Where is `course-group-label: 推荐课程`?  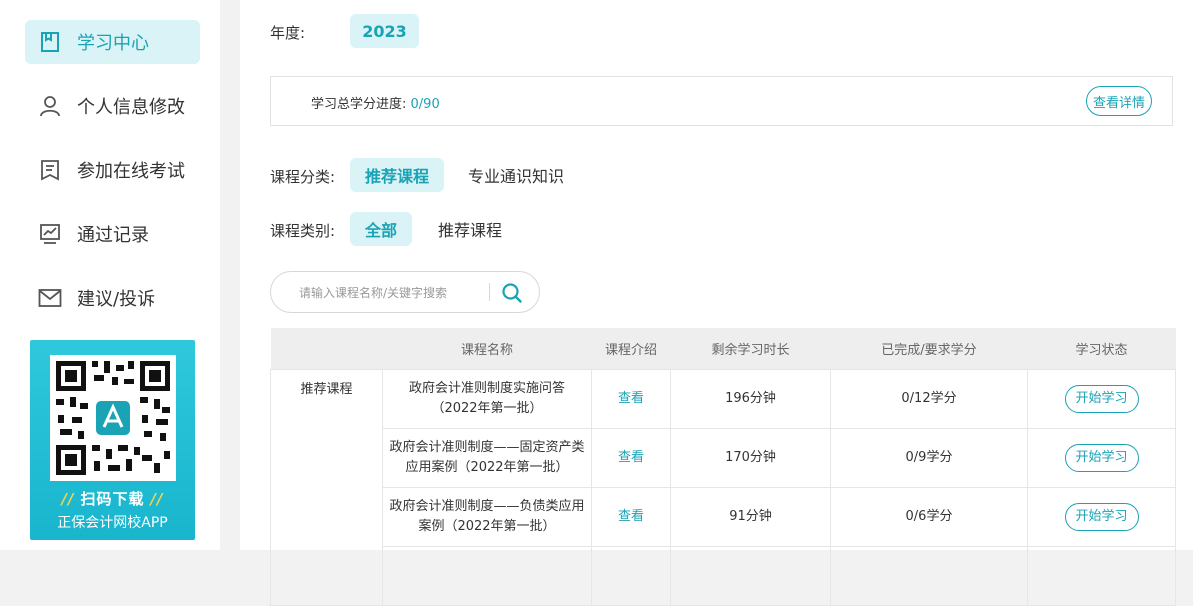
course-group-label: 推荐课程 is located at coordinates (326, 487).